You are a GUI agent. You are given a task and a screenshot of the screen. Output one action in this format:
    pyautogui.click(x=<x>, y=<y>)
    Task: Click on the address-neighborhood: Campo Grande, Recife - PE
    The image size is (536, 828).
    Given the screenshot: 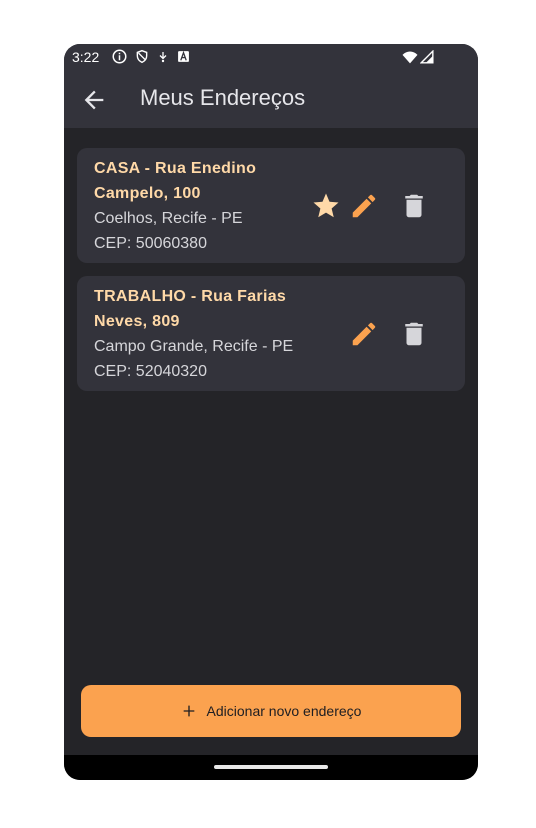 What is the action you would take?
    pyautogui.click(x=194, y=346)
    